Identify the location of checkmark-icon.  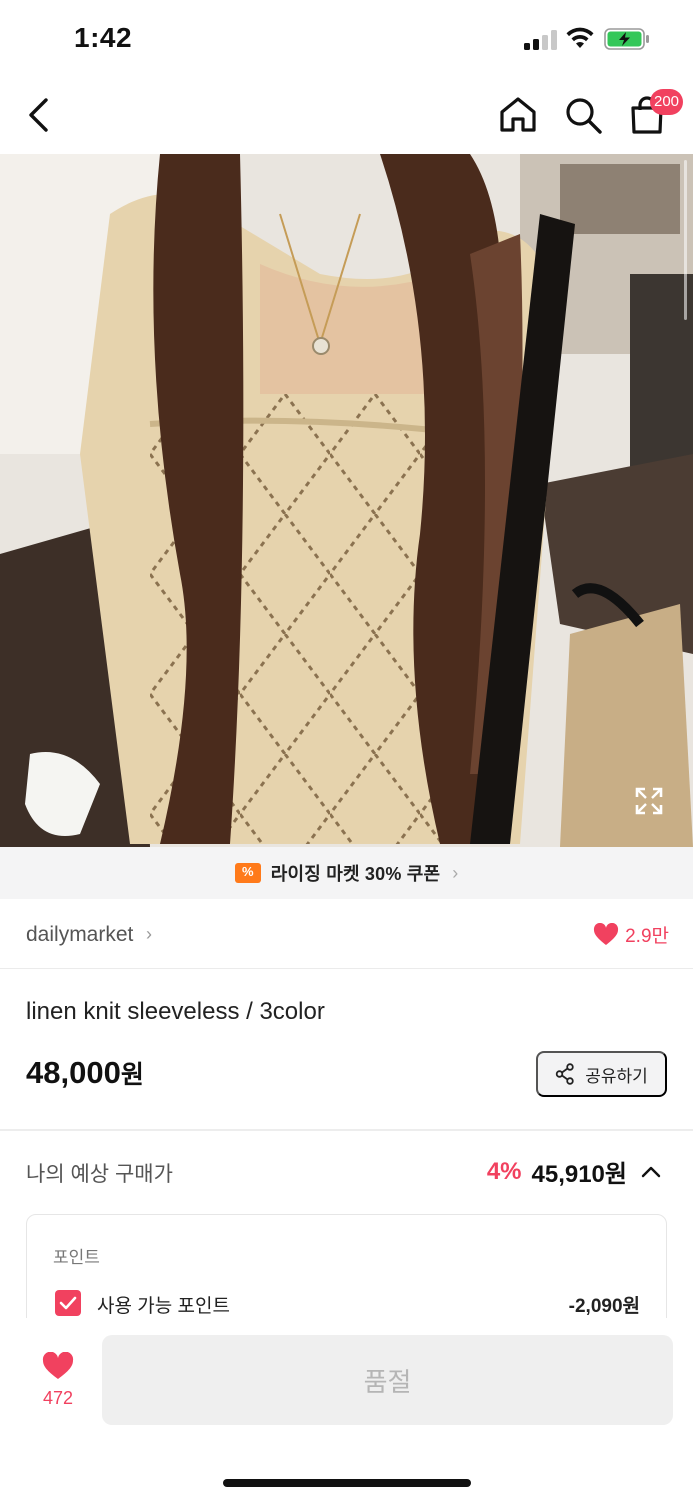
(68, 1303).